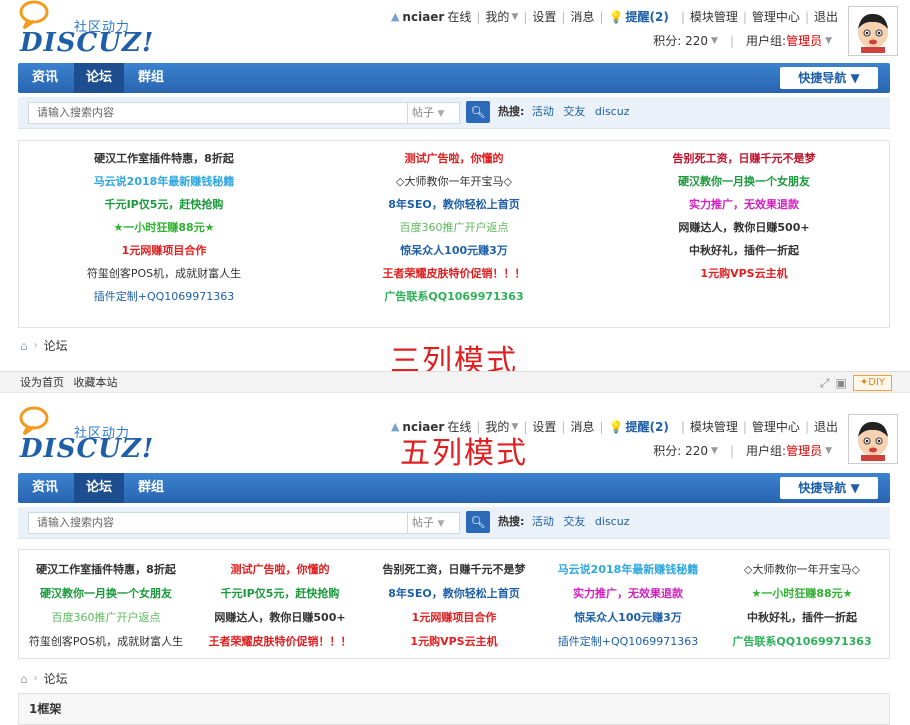 Image resolution: width=910 pixels, height=725 pixels. What do you see at coordinates (96, 382) in the screenshot?
I see `bookmark-link: 收藏本站` at bounding box center [96, 382].